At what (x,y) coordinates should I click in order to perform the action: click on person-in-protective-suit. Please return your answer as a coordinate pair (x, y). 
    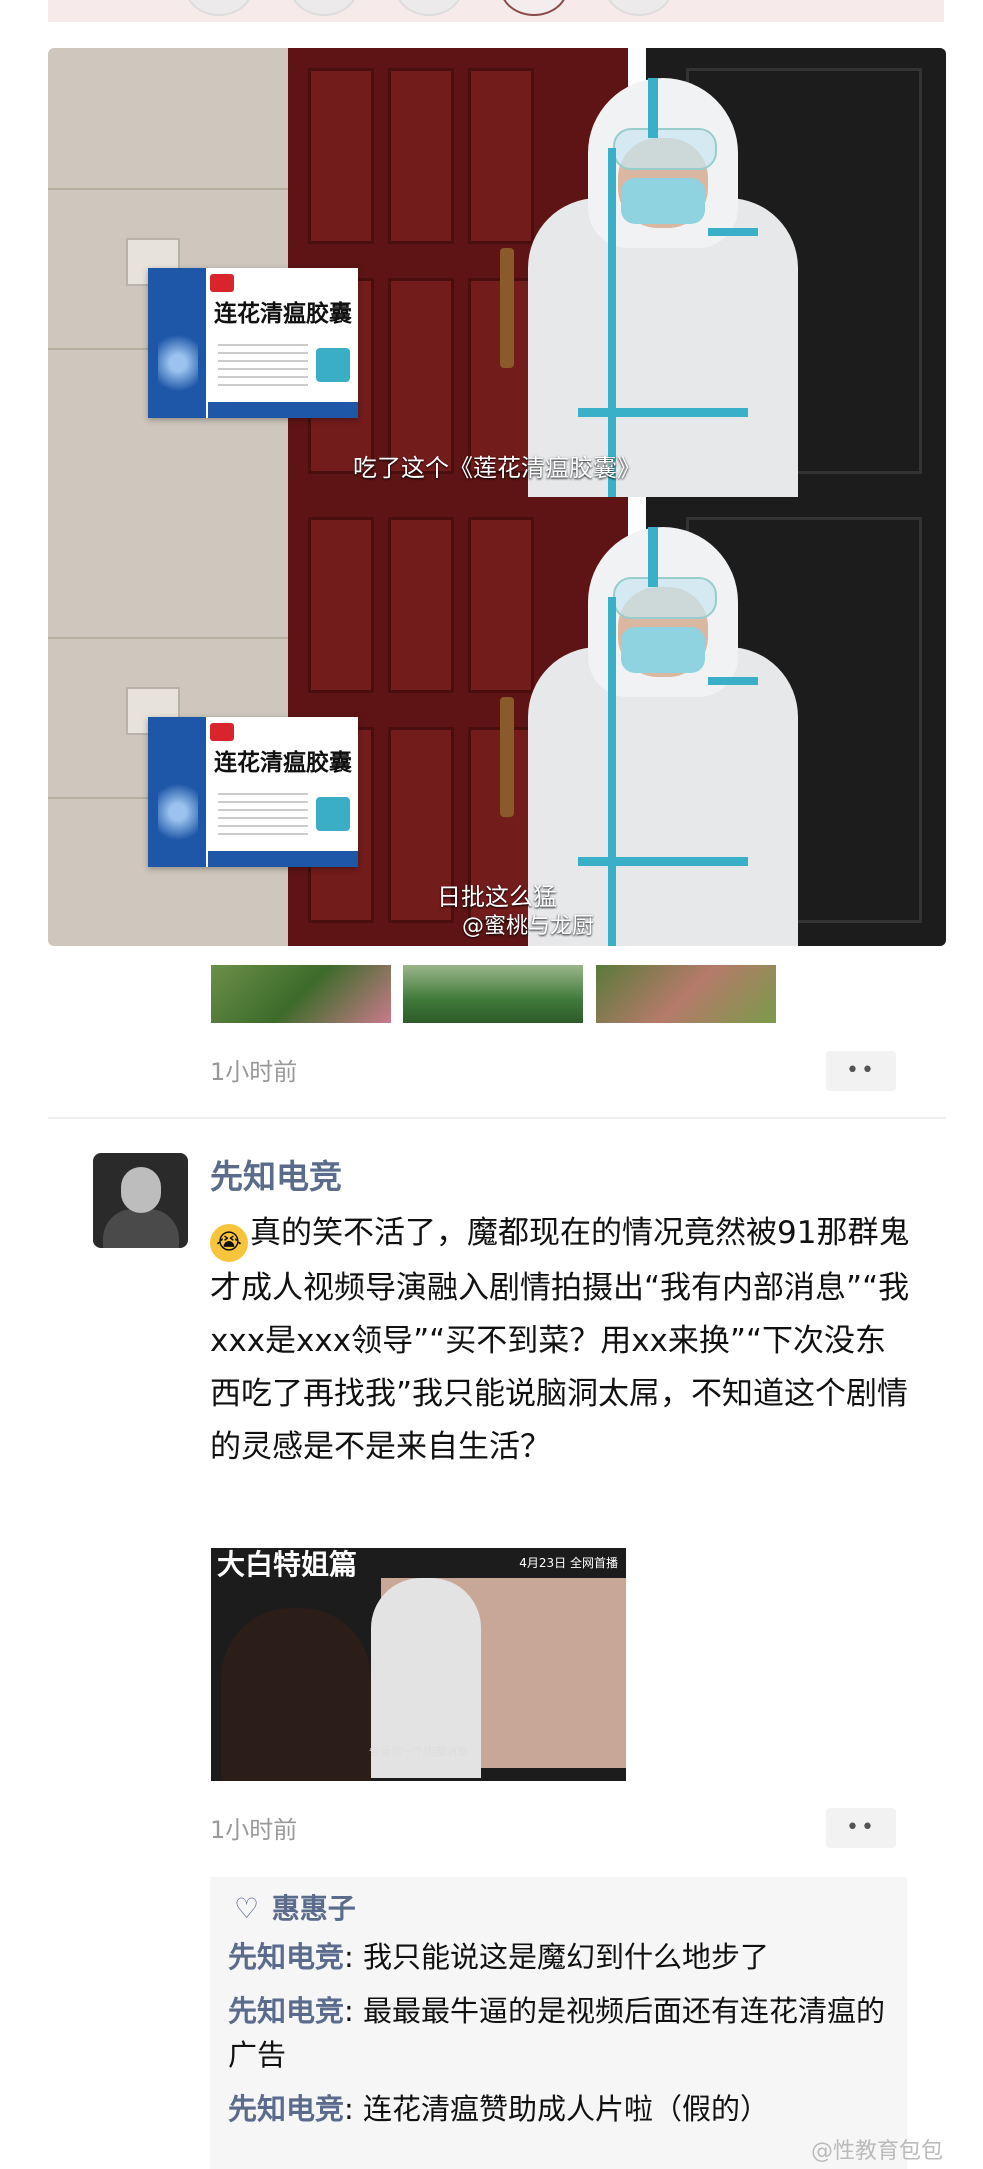
    Looking at the image, I should click on (668, 287).